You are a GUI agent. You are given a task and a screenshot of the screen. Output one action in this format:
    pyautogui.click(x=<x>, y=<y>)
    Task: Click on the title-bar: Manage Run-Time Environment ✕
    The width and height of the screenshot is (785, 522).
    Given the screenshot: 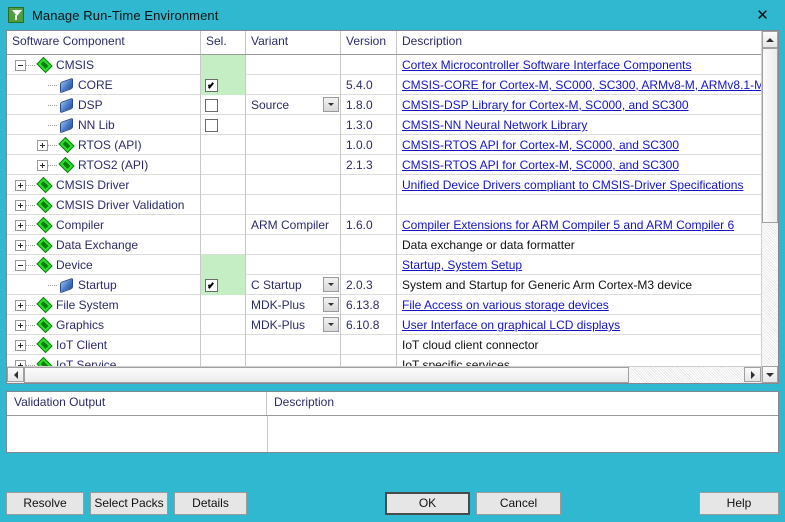 What is the action you would take?
    pyautogui.click(x=392, y=15)
    